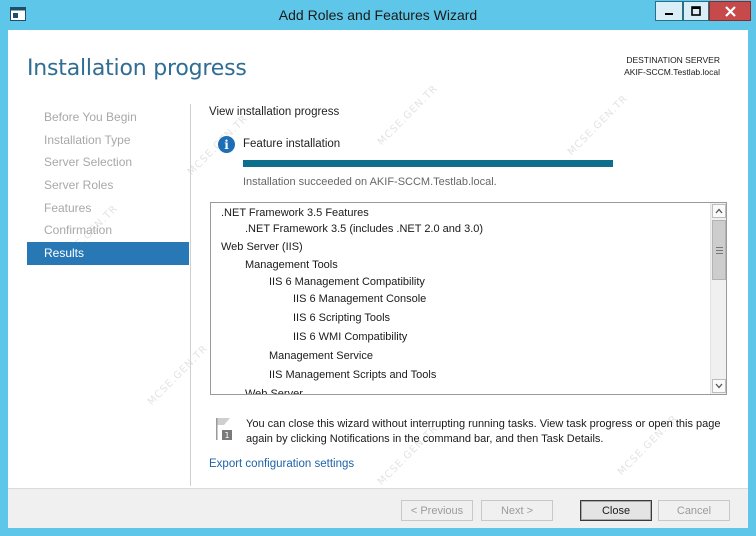  Describe the element at coordinates (672, 72) in the screenshot. I see `destination-server-name: AKIF-SCCM.Testlab.local` at that location.